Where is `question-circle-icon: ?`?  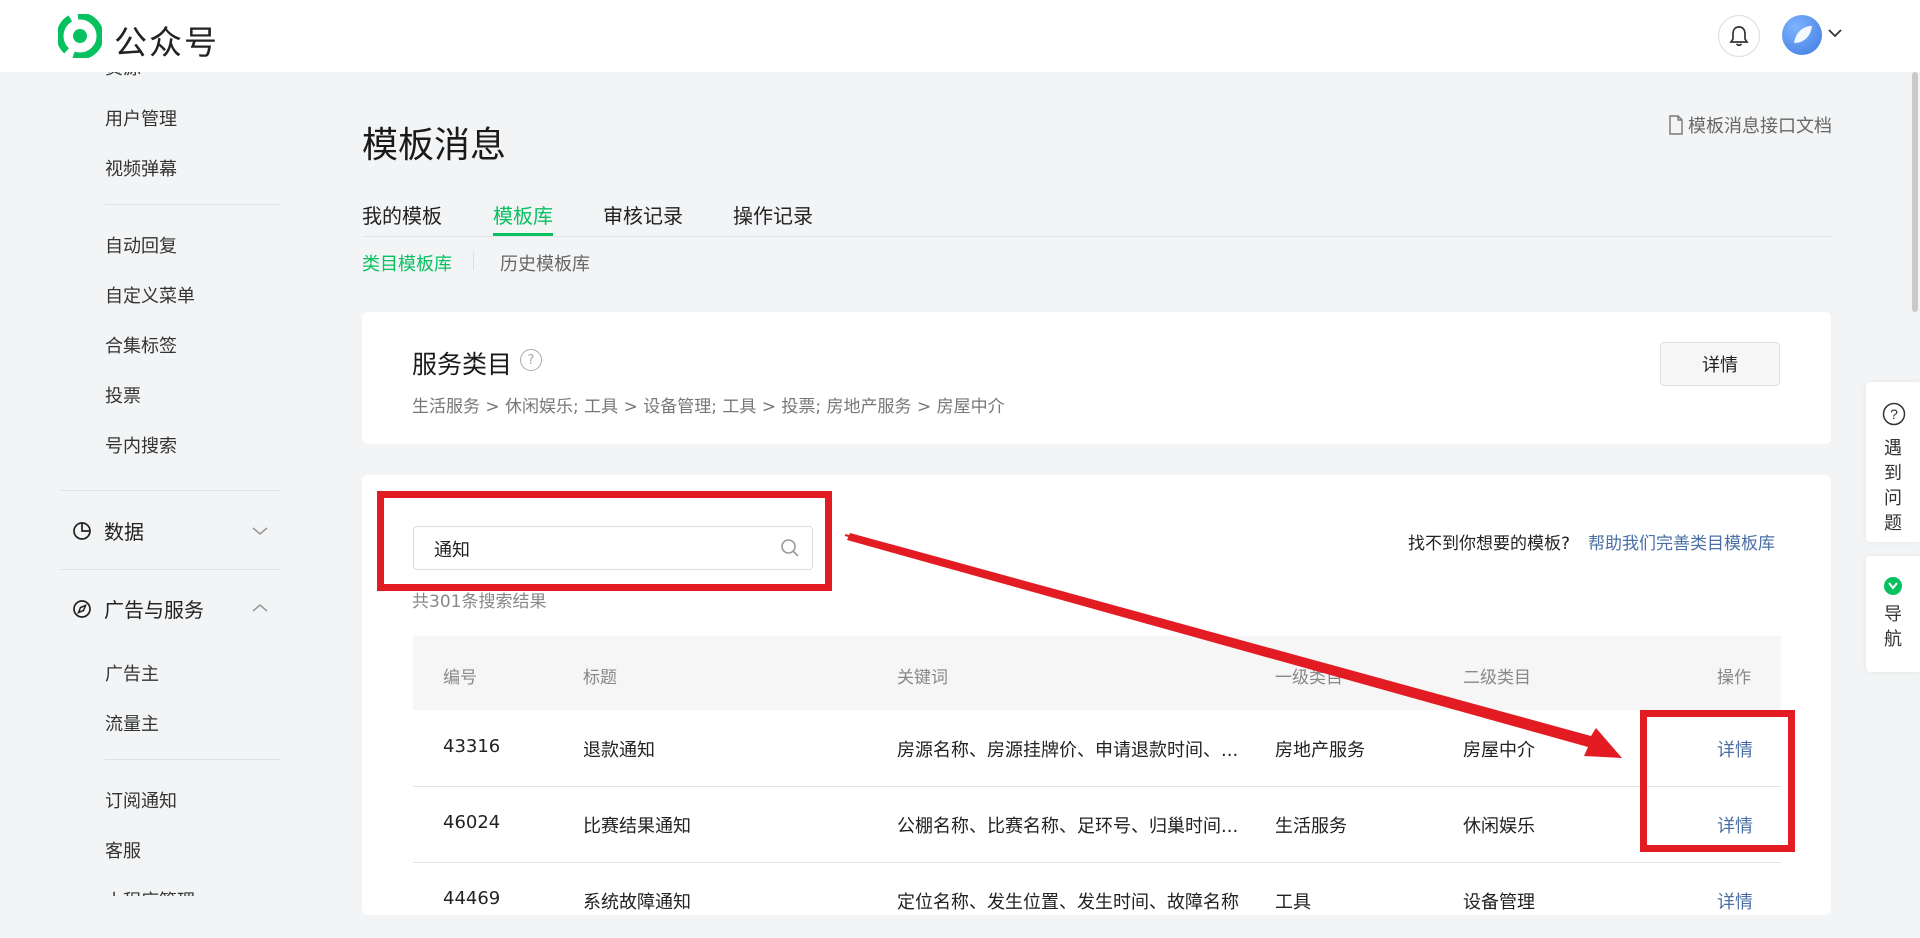
question-circle-icon: ? is located at coordinates (1894, 414).